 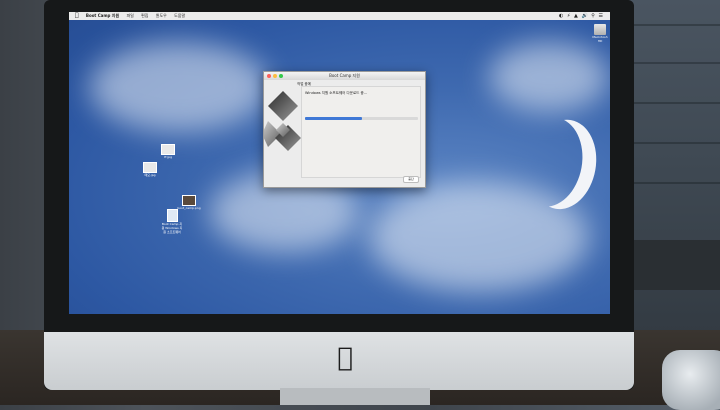 What do you see at coordinates (691, 380) in the screenshot?
I see `plastic-bag` at bounding box center [691, 380].